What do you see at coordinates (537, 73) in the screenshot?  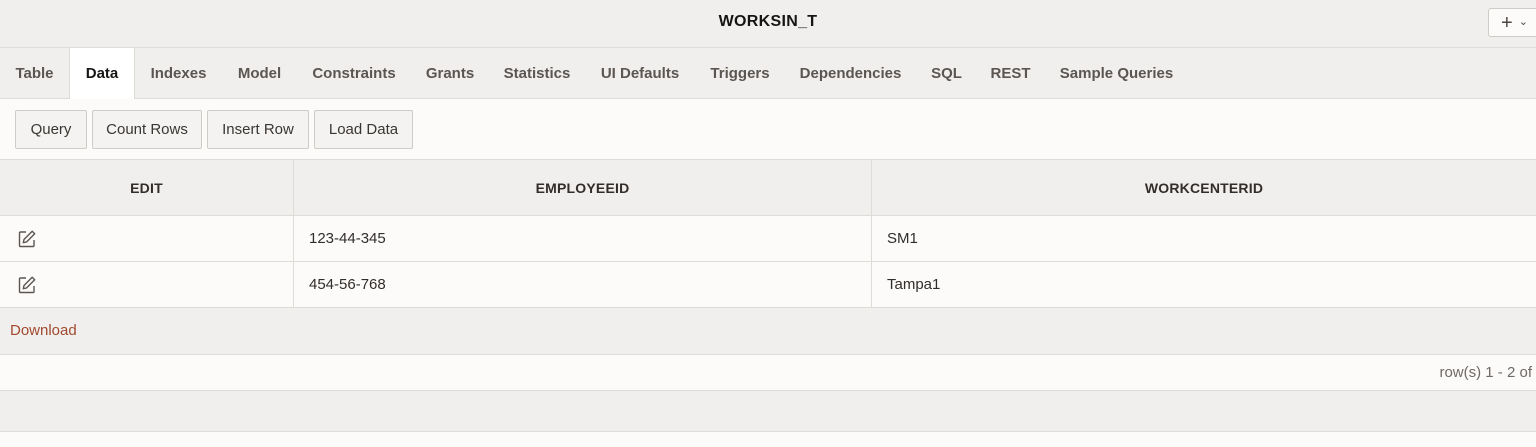 I see `tab-statistics: Statistics` at bounding box center [537, 73].